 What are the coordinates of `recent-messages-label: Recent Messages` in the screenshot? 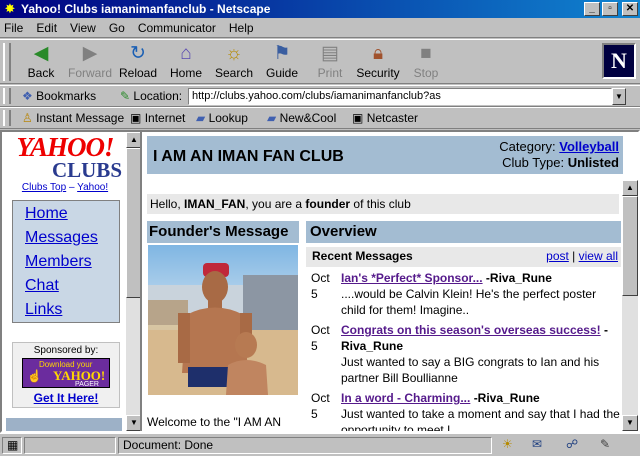 It's located at (362, 256).